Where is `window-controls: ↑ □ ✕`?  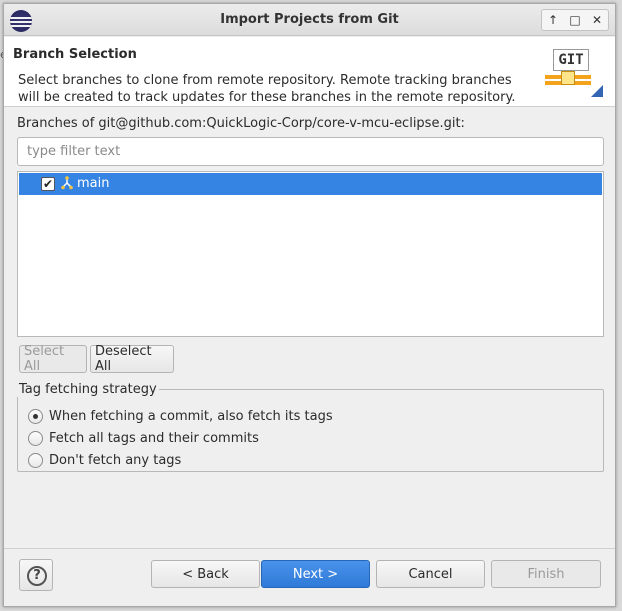 window-controls: ↑ □ ✕ is located at coordinates (575, 20).